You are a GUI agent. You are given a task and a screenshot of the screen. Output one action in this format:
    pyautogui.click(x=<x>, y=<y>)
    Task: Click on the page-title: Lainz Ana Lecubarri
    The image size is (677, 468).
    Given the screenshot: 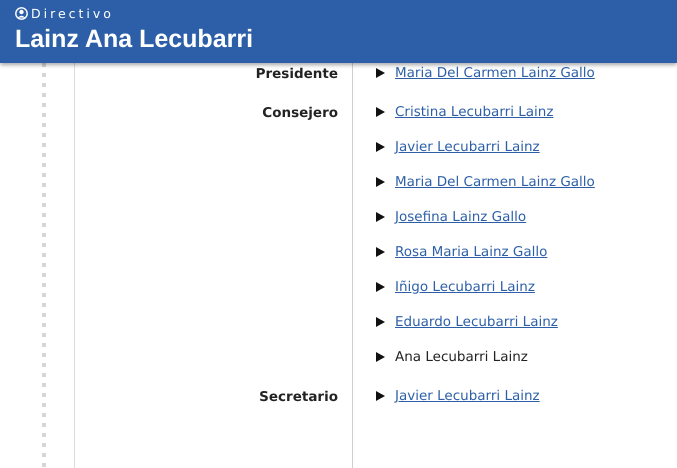 What is the action you would take?
    pyautogui.click(x=134, y=39)
    